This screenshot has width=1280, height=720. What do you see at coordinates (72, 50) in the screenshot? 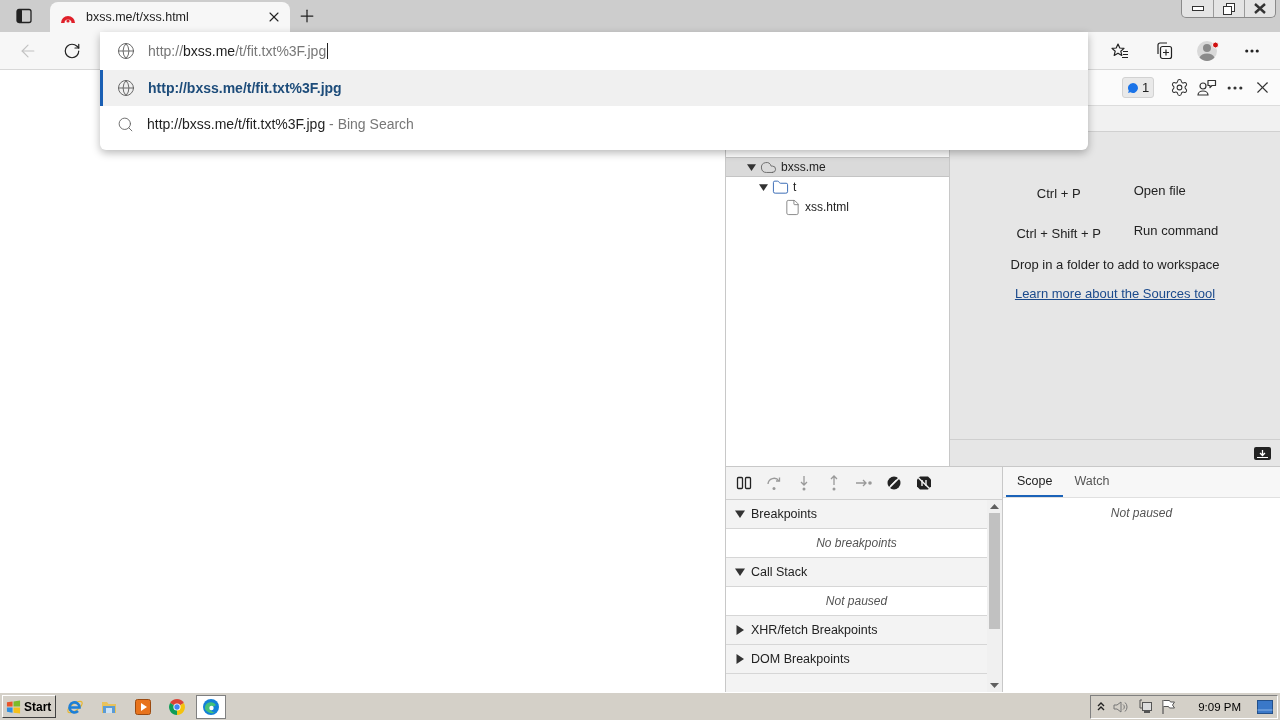
I see `refresh-icon` at bounding box center [72, 50].